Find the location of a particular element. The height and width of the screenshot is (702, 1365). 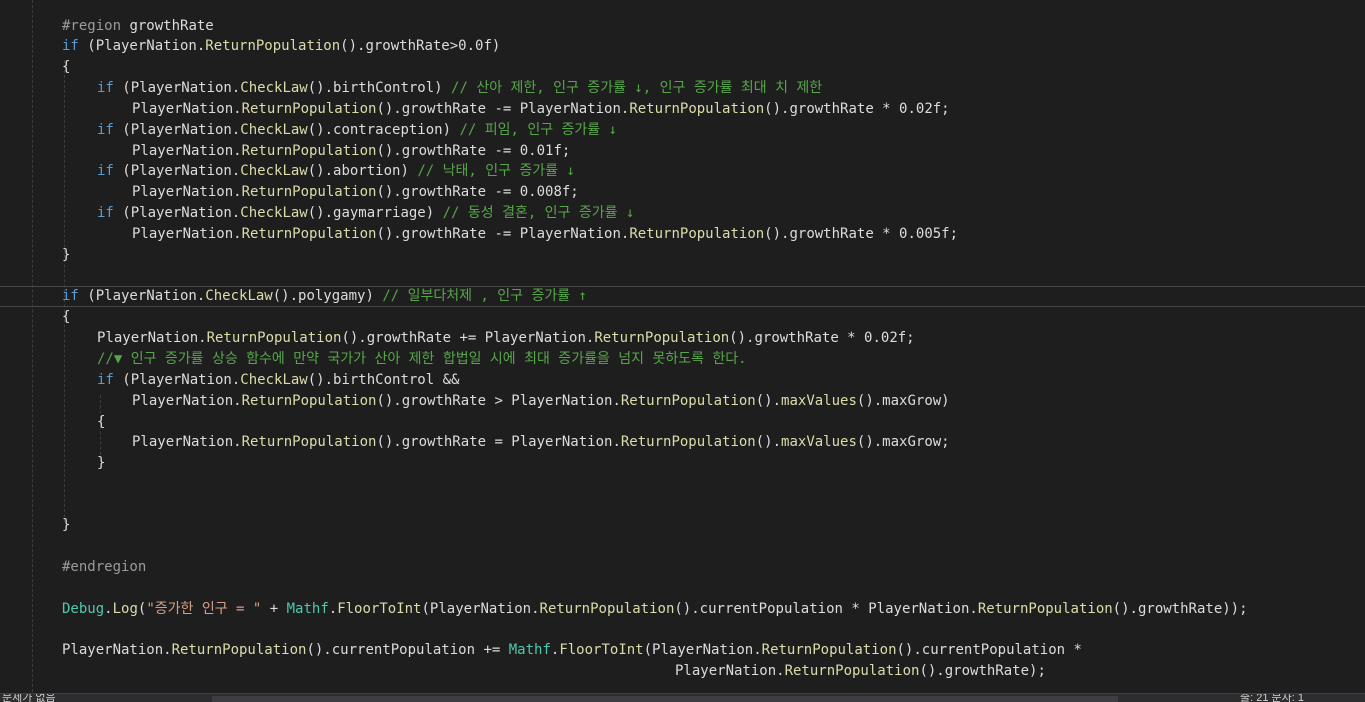

code-token: ().growthRate)); is located at coordinates (1180, 609).